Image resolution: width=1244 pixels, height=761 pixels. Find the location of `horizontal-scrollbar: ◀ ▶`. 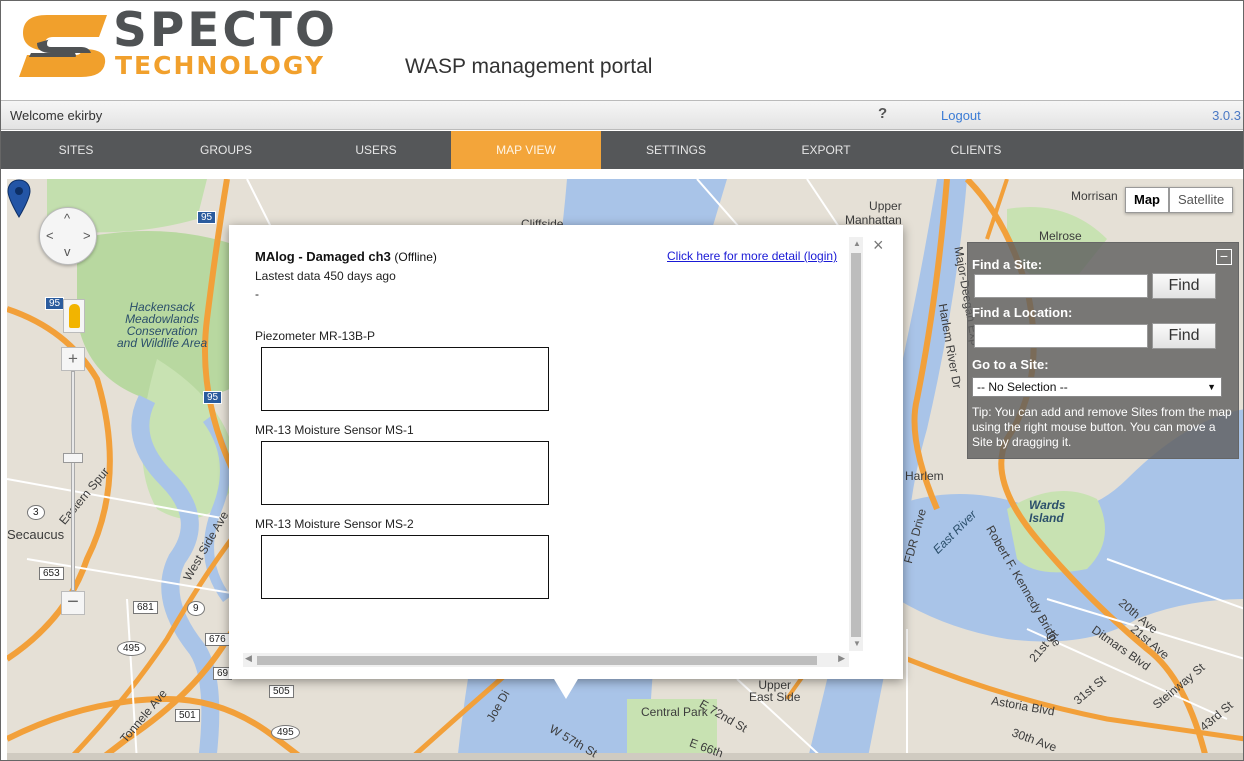

horizontal-scrollbar: ◀ ▶ is located at coordinates (546, 660).